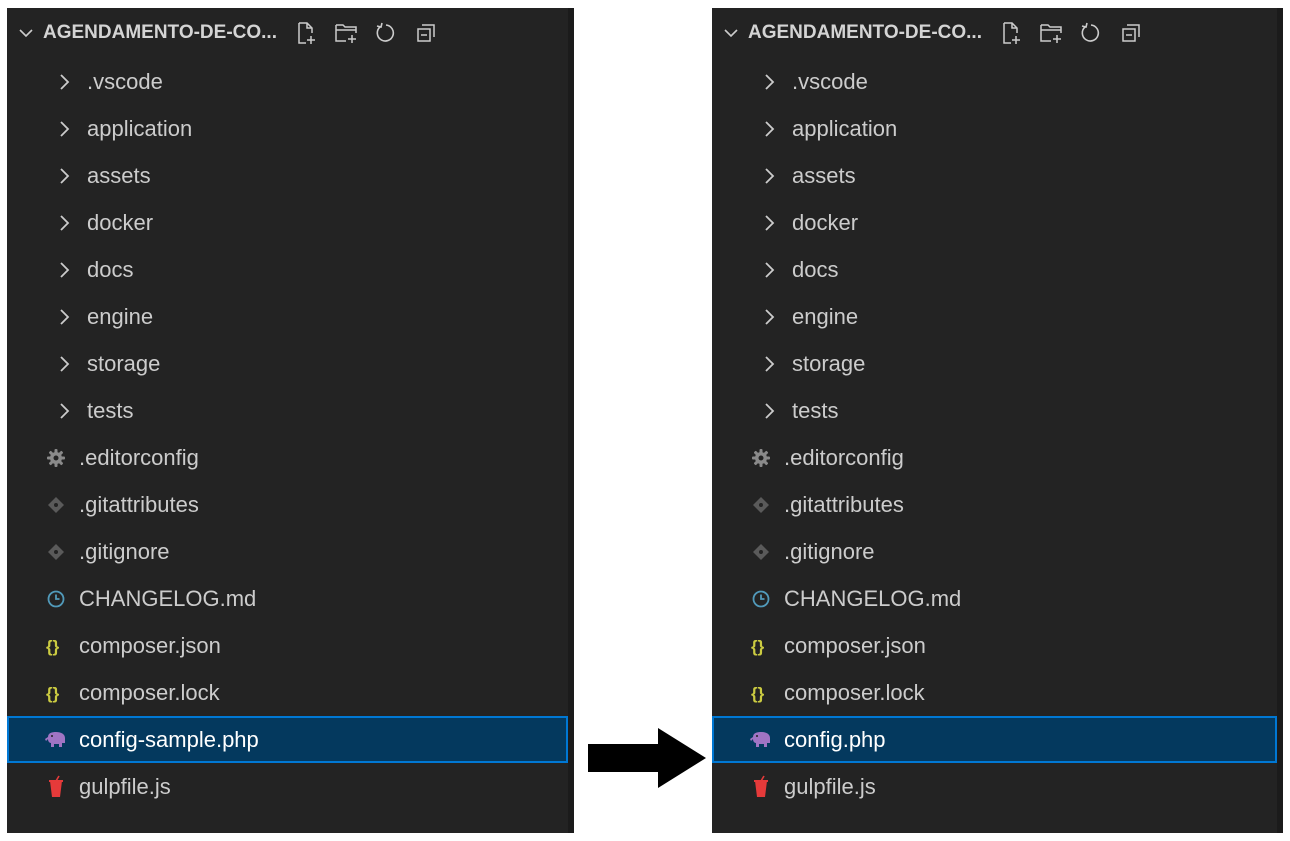 The height and width of the screenshot is (841, 1290). Describe the element at coordinates (120, 316) in the screenshot. I see `item-label: engine` at that location.